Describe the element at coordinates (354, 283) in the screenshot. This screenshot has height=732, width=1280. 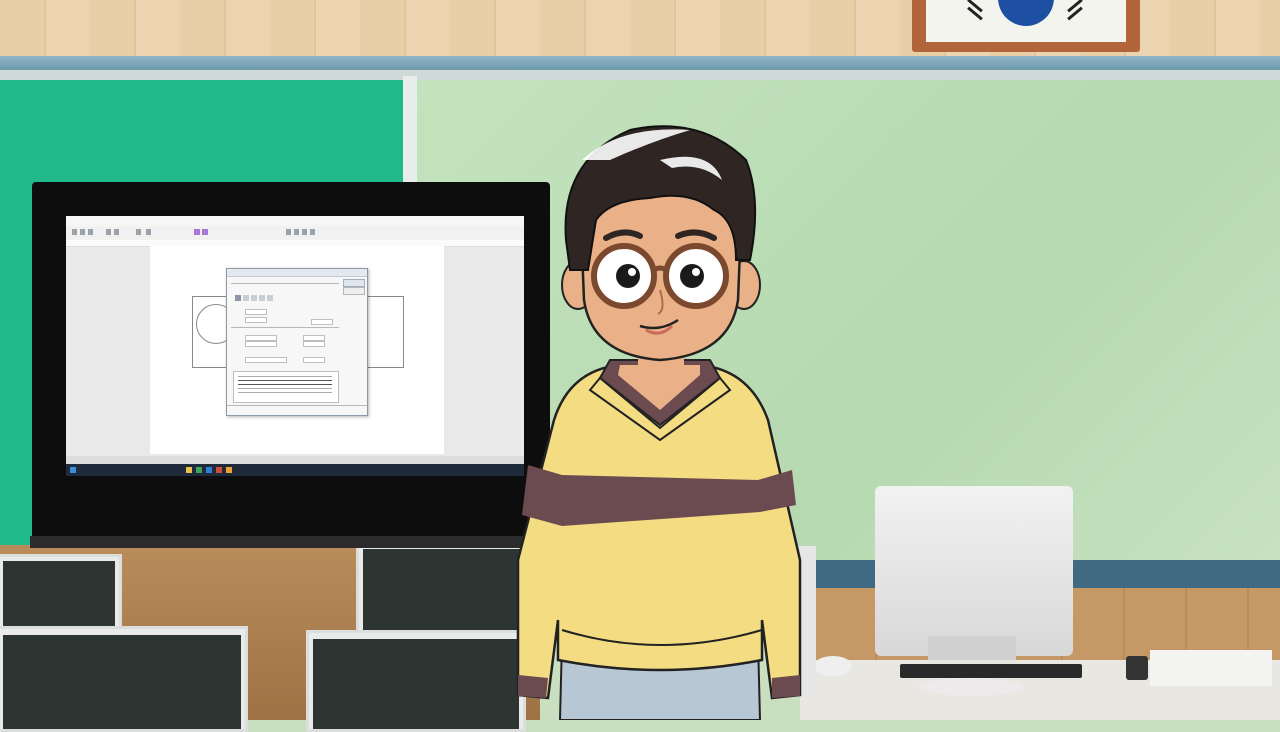
I see `dialog-ok-button` at that location.